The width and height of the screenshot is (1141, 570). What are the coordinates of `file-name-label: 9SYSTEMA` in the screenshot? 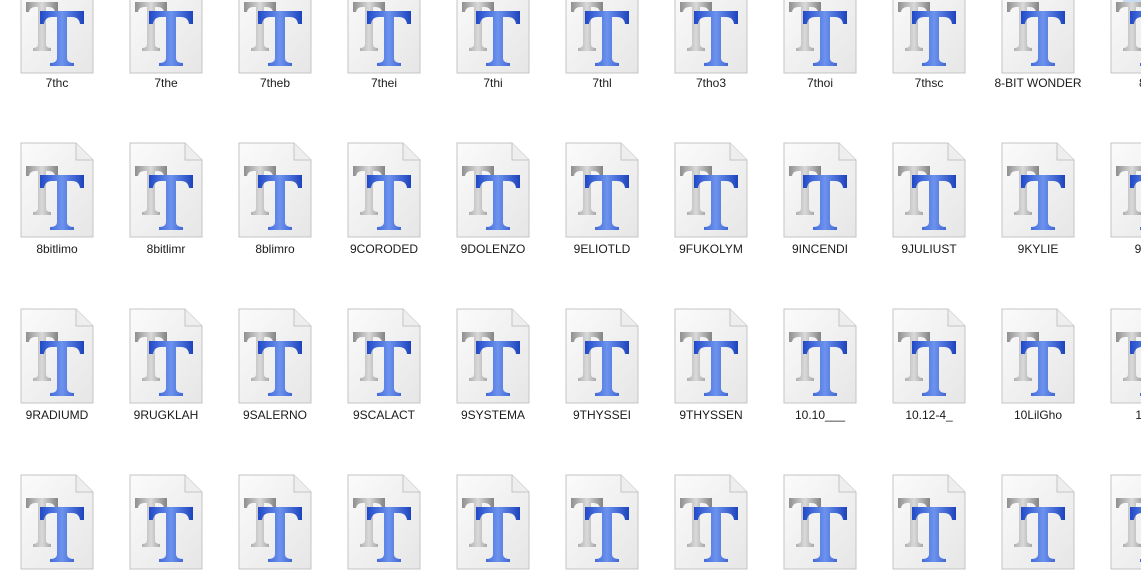 It's located at (493, 415).